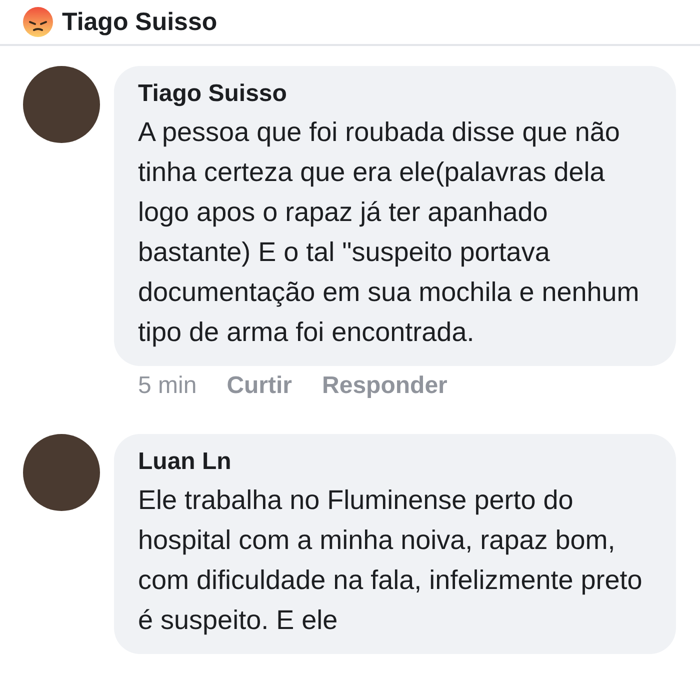 The width and height of the screenshot is (700, 700). I want to click on comment-author: Luan Ln, so click(396, 462).